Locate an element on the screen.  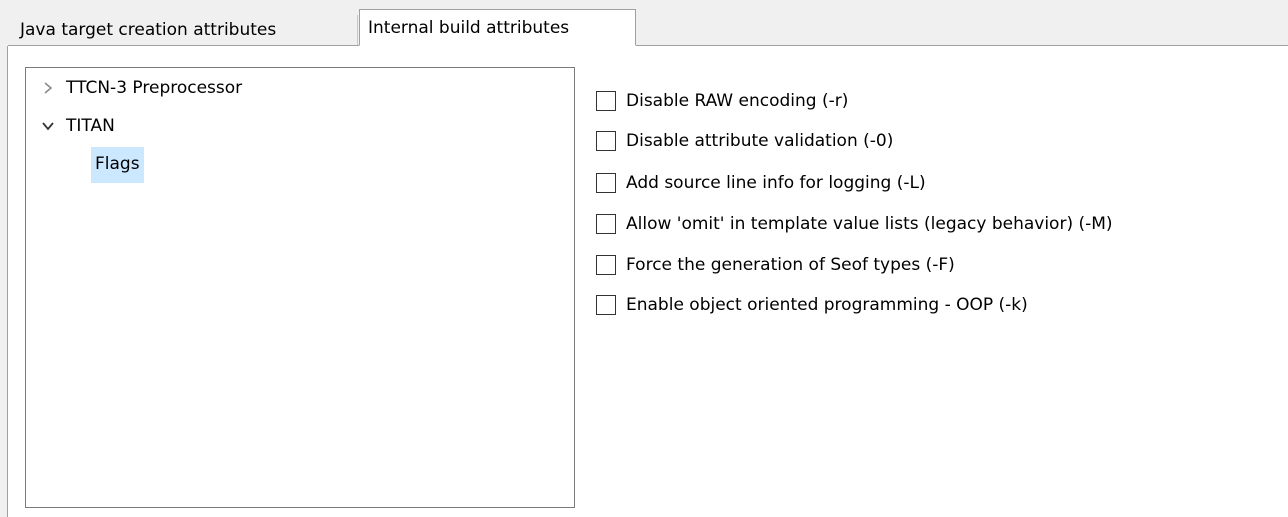
option-label: Add source line info for logging (-L) is located at coordinates (776, 183).